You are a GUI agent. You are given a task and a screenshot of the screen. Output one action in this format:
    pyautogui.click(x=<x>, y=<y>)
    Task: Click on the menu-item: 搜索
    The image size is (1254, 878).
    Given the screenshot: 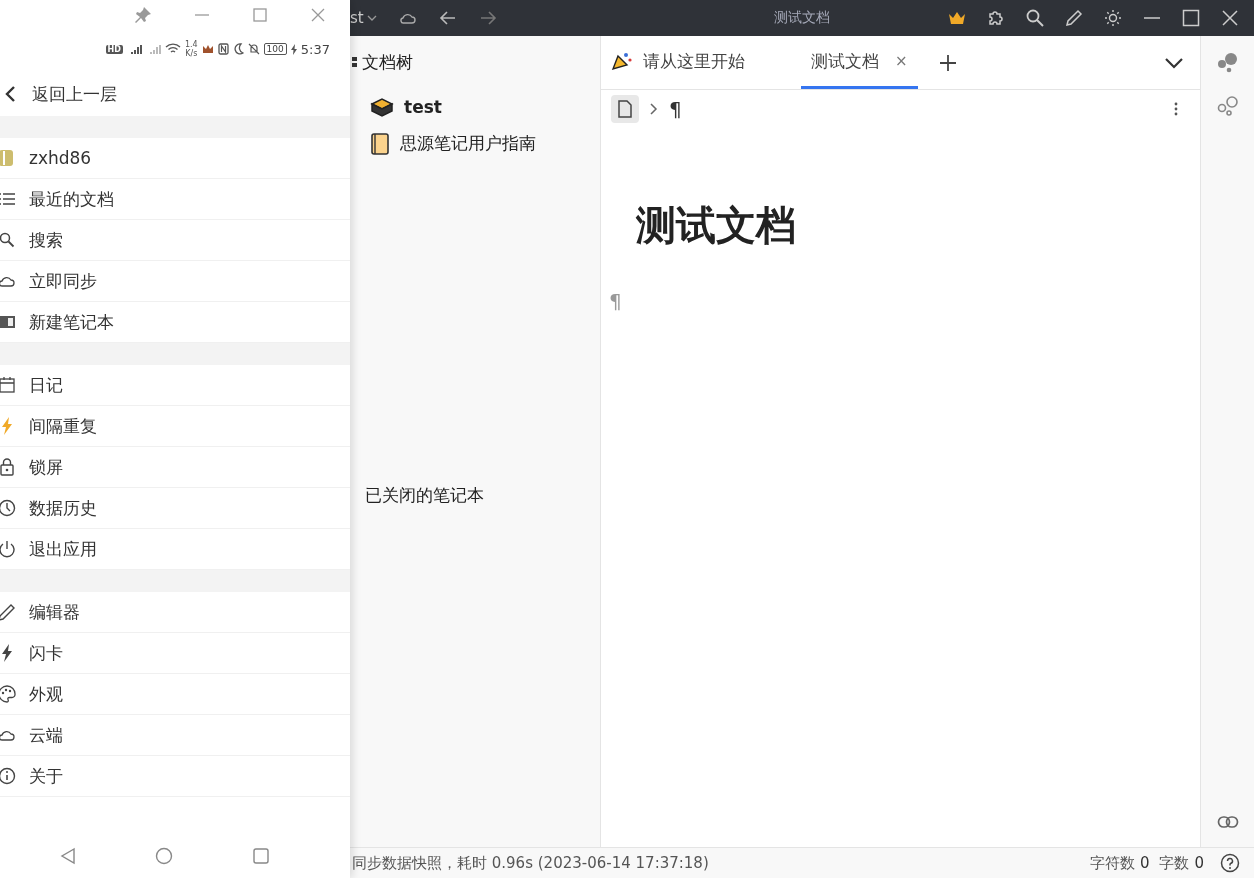 What is the action you would take?
    pyautogui.click(x=175, y=240)
    